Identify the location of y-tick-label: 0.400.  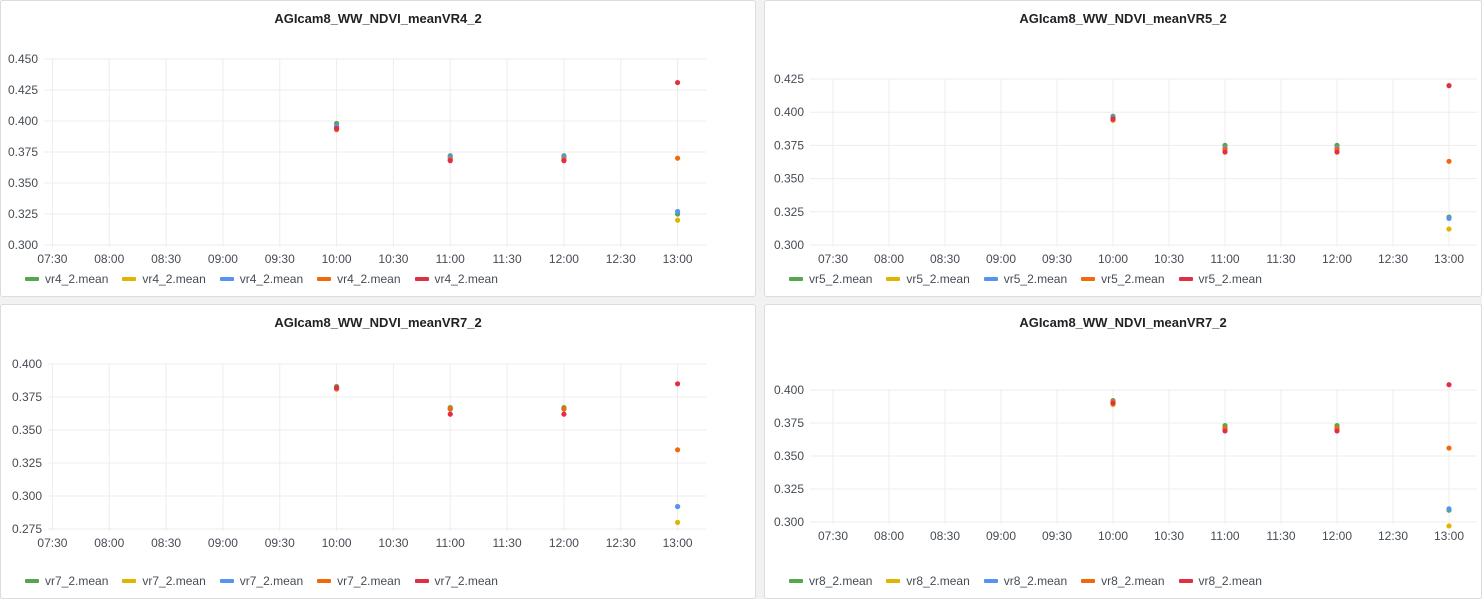
(23, 121).